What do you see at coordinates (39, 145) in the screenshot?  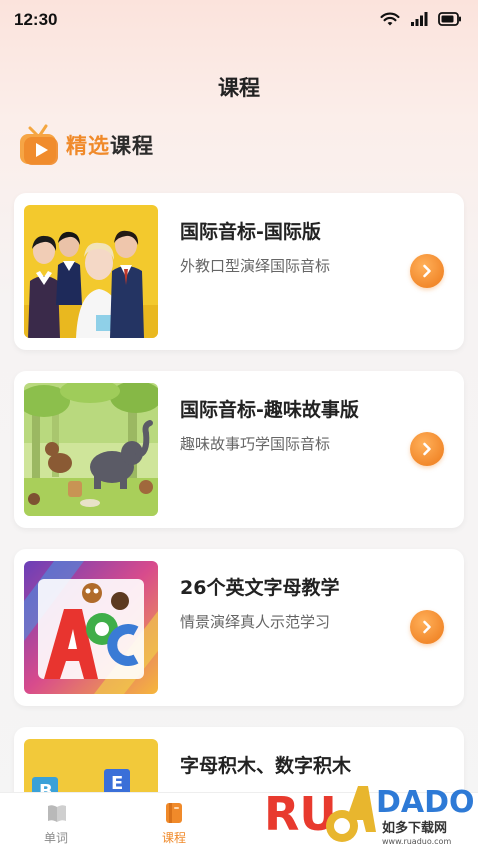 I see `tv-play-icon` at bounding box center [39, 145].